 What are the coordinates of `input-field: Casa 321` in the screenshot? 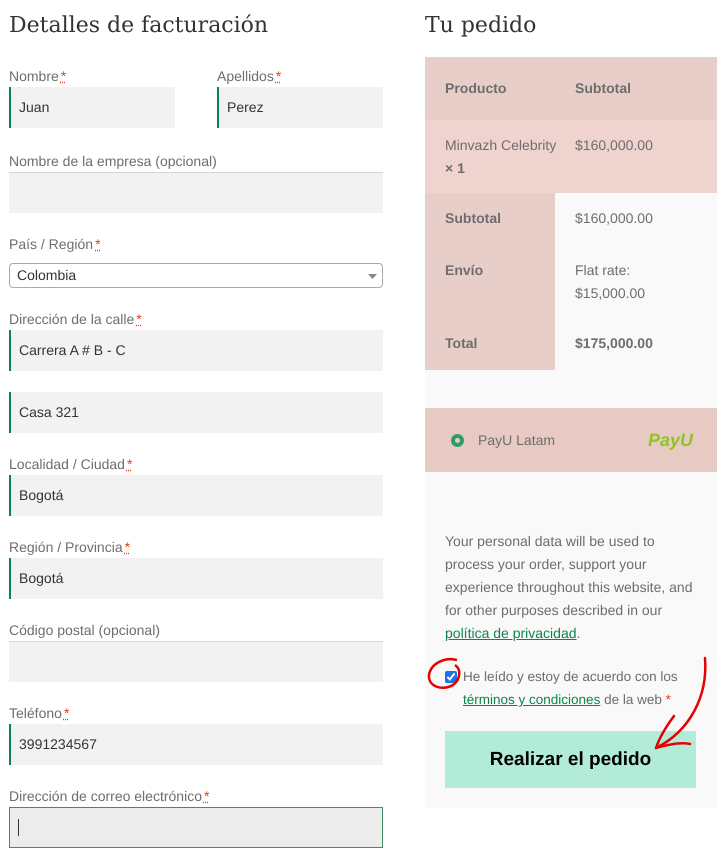 It's located at (196, 412).